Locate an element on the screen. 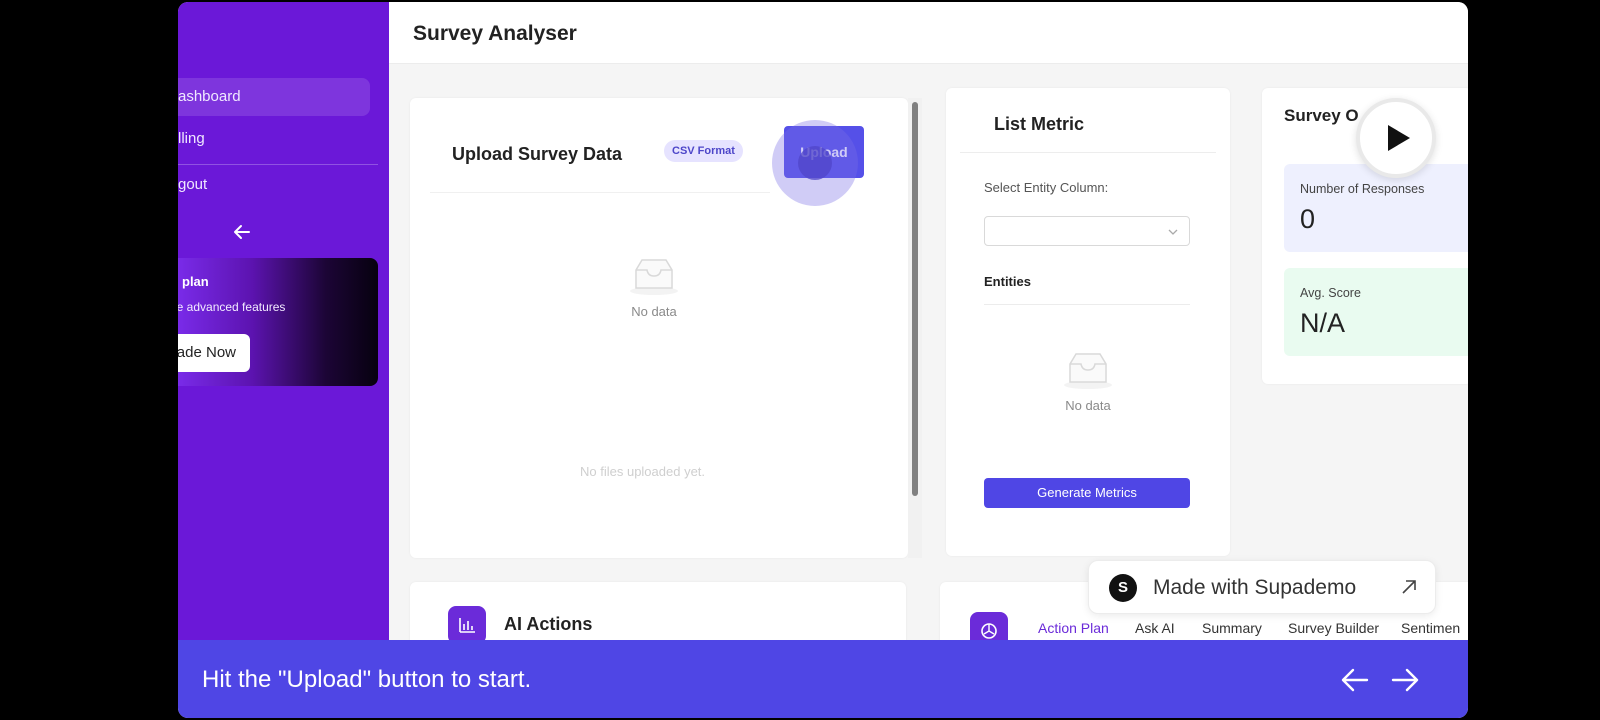 Image resolution: width=1600 pixels, height=720 pixels. upgrade-text: ore advanced features is located at coordinates (232, 307).